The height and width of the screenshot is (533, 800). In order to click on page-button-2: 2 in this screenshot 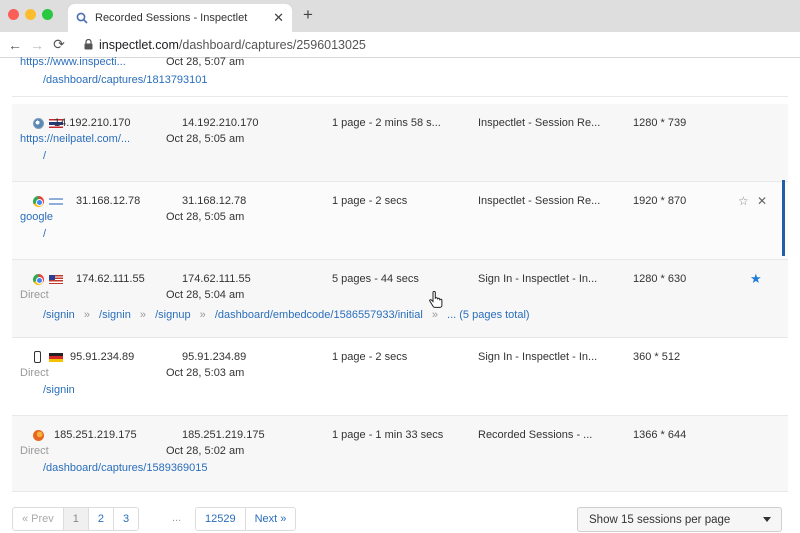, I will do `click(101, 519)`.